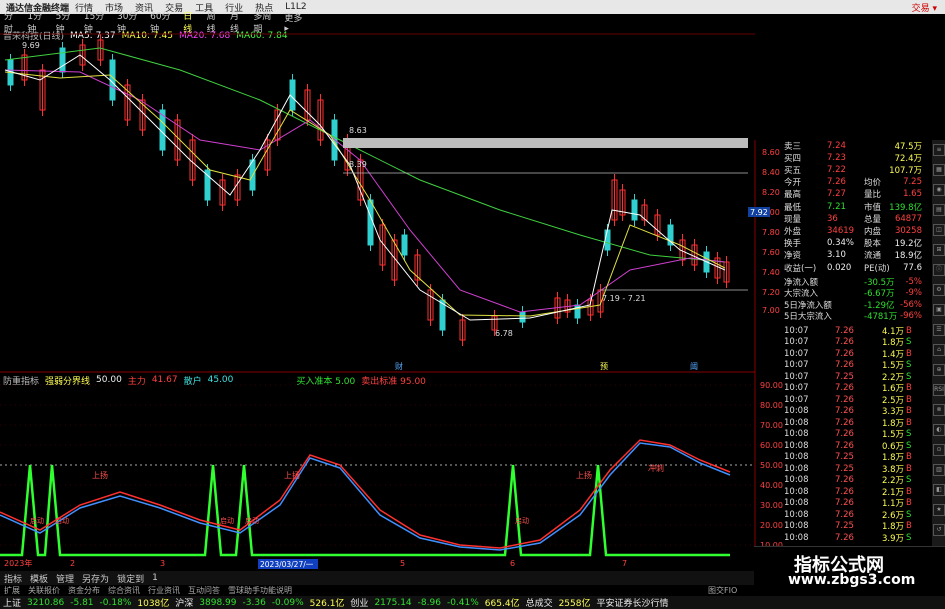  Describe the element at coordinates (722, 590) in the screenshot. I see `right-bottom-label: 图交FIO` at that location.